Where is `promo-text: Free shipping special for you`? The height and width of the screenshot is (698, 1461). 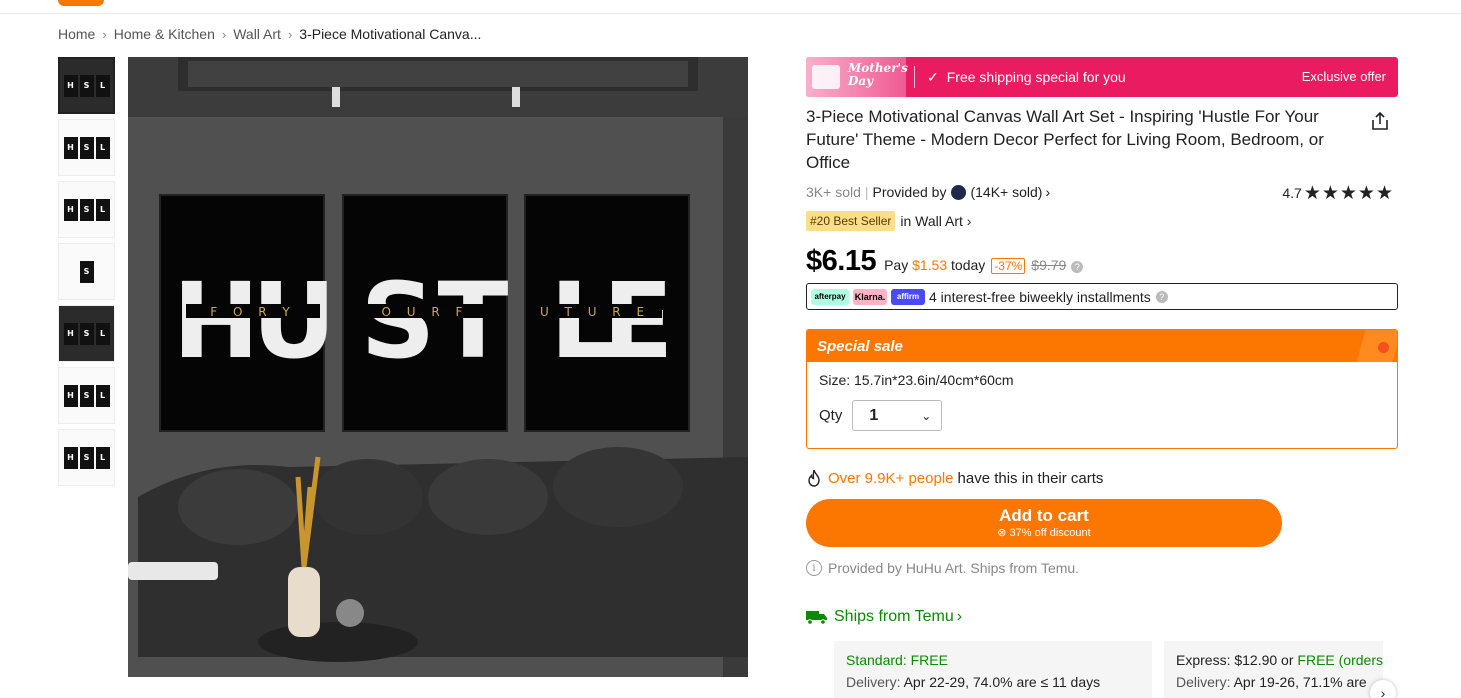
promo-text: Free shipping special for you is located at coordinates (1036, 77).